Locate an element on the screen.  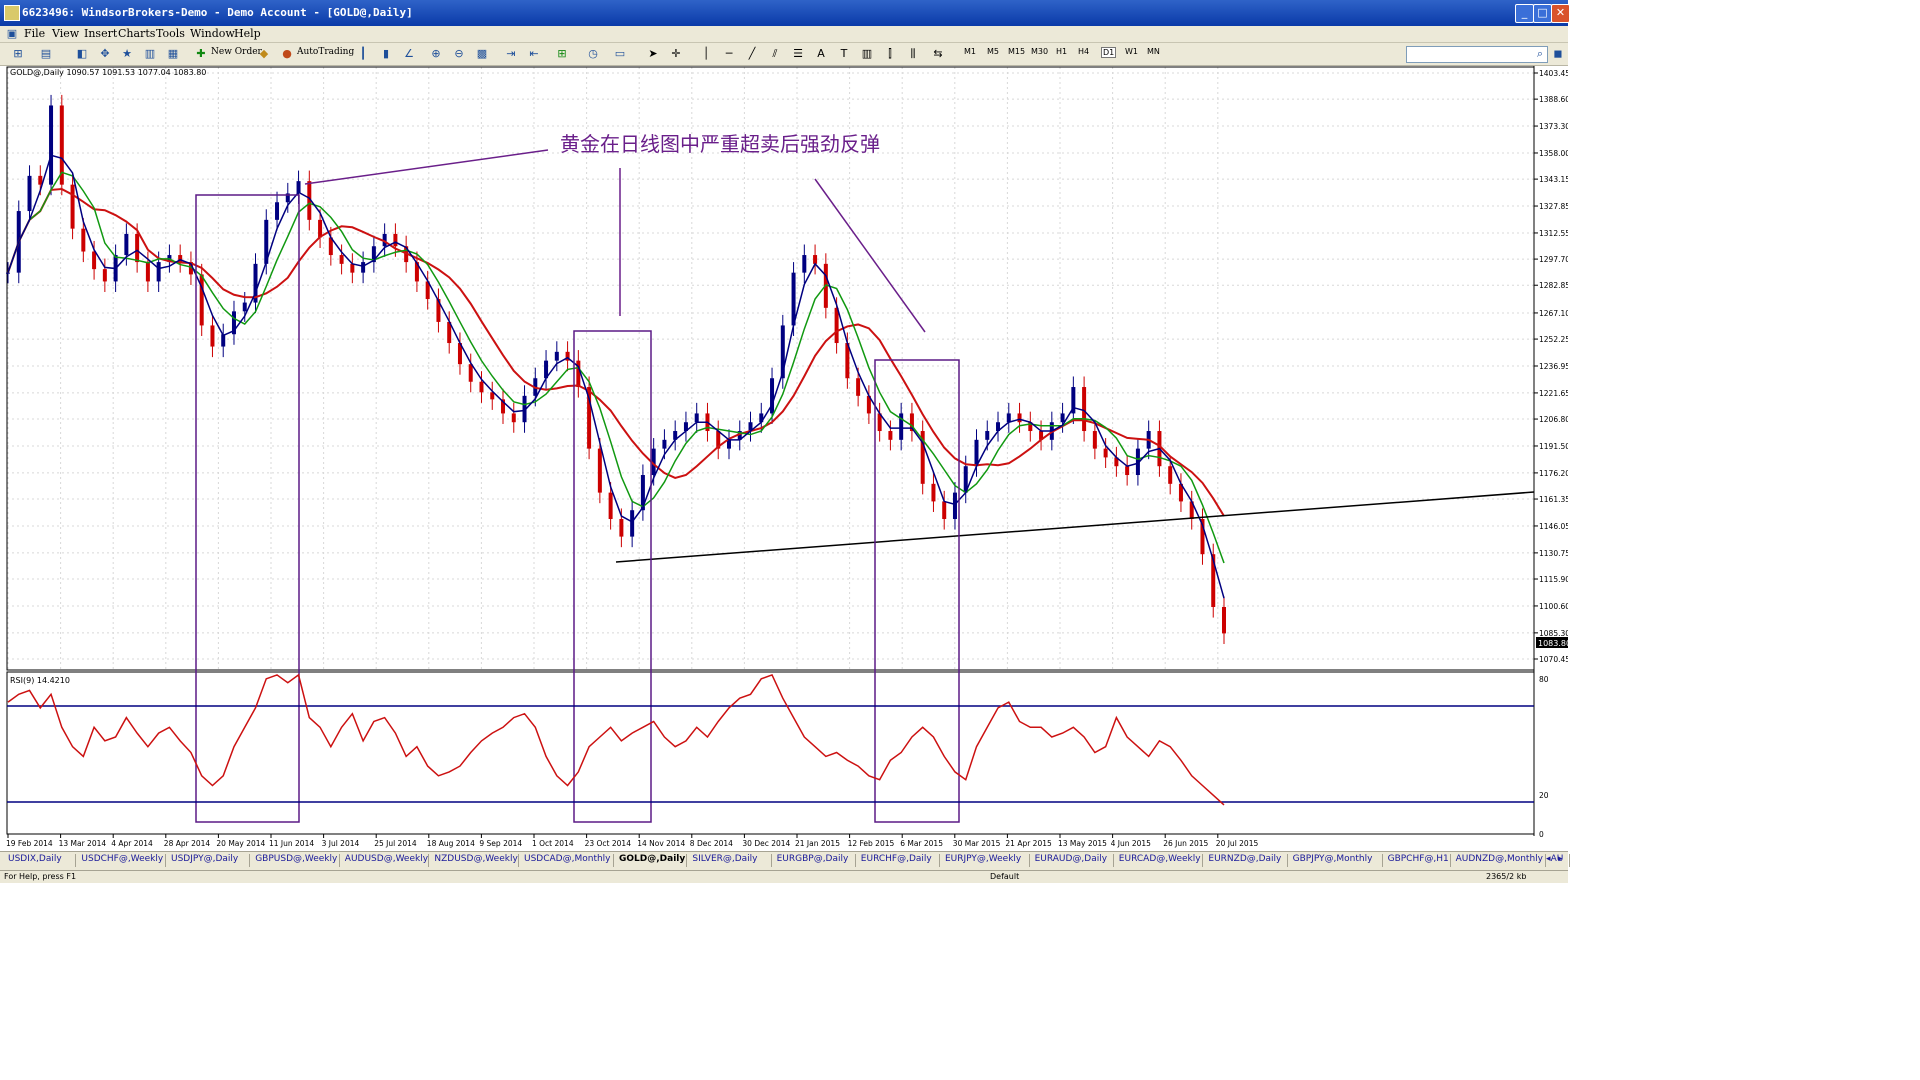
data-window-icon: ✥ is located at coordinates (105, 53).